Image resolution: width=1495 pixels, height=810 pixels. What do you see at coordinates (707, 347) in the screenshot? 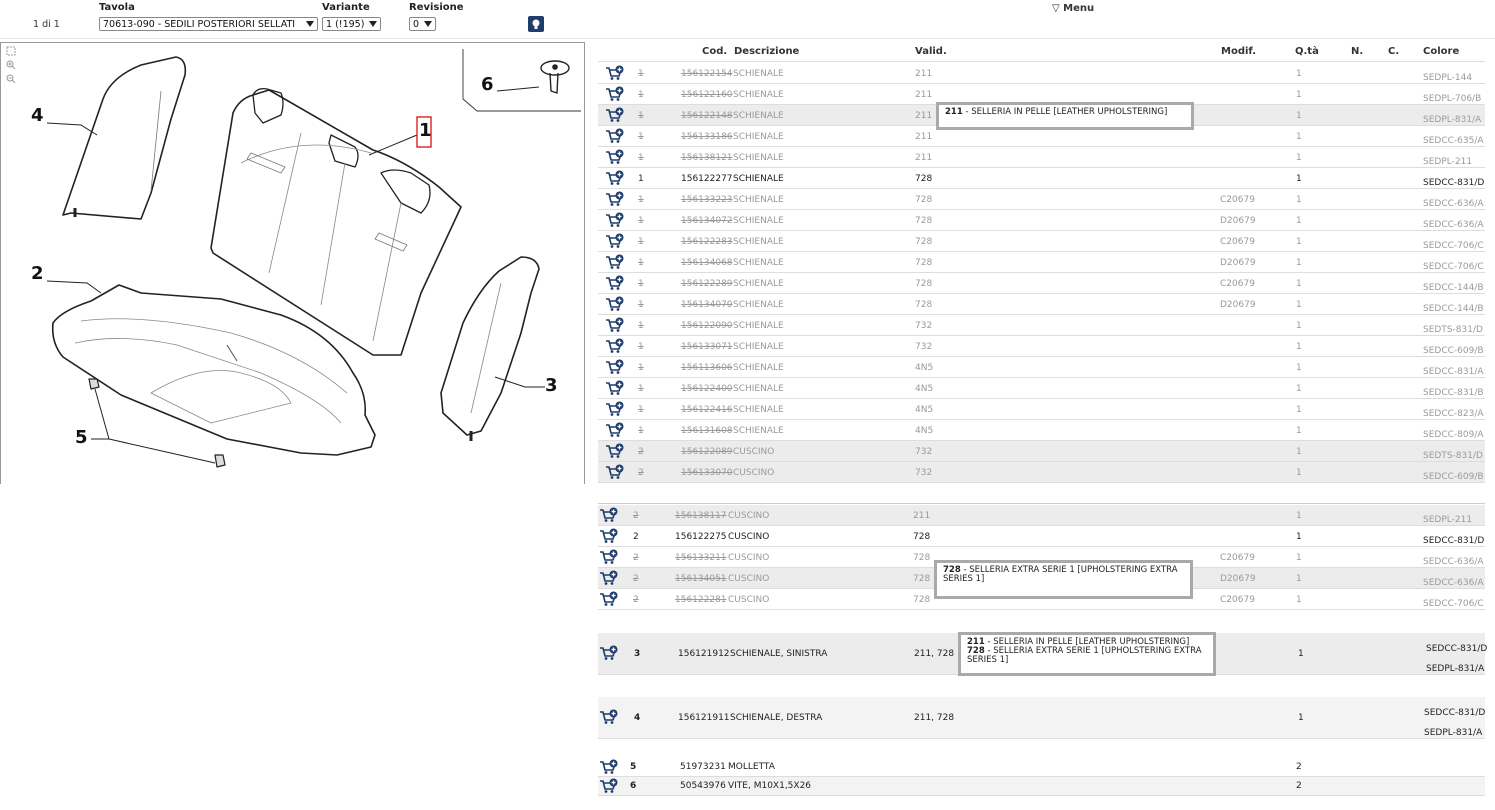
I see `part-code: 156133071` at bounding box center [707, 347].